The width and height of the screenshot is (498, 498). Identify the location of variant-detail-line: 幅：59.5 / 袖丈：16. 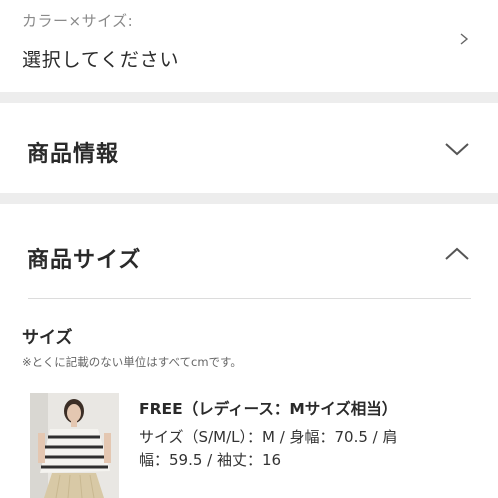
(210, 460).